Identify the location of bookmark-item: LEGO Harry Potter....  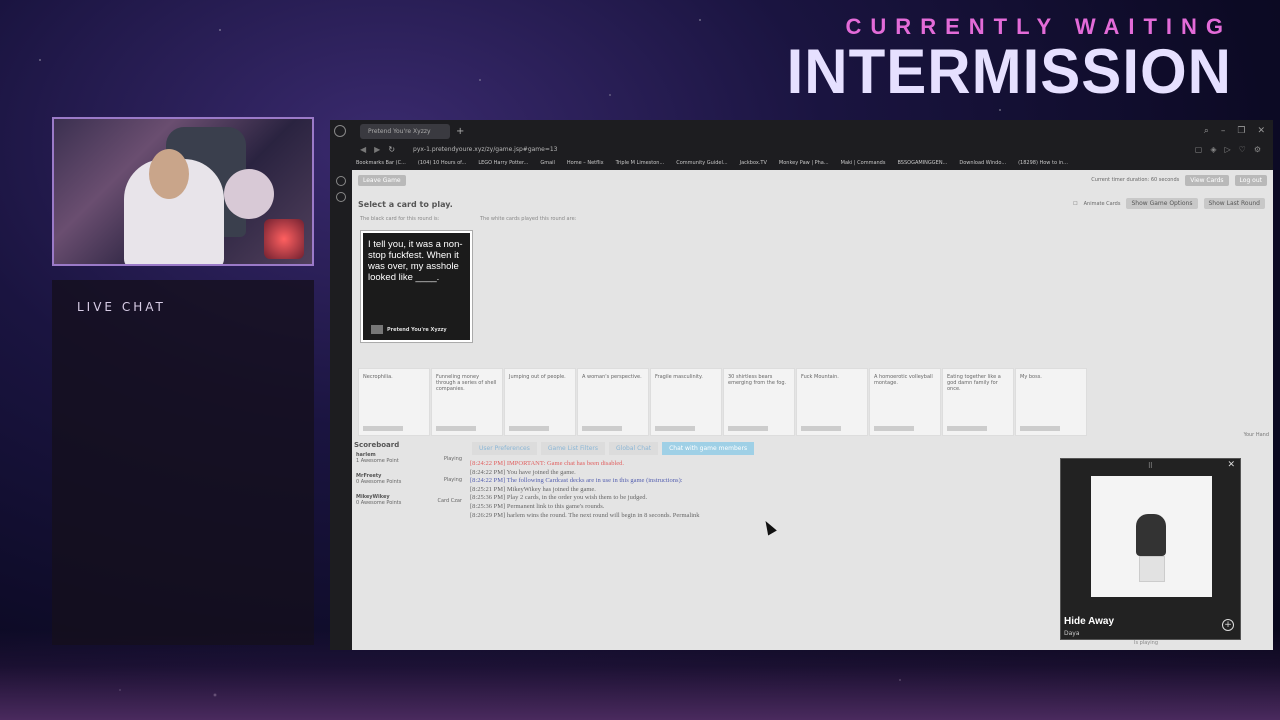
(503, 163).